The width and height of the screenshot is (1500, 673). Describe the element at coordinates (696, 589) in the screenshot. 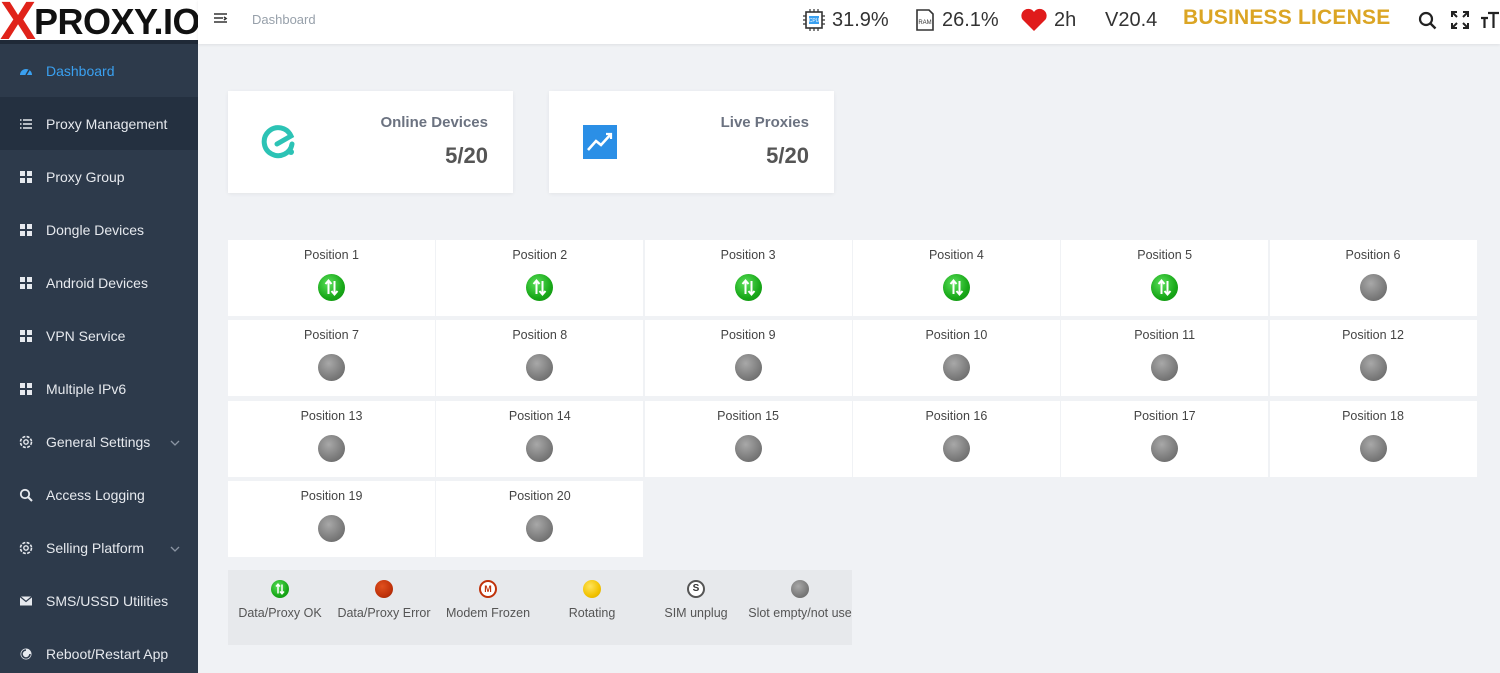

I see `sim-unplug-icon: S` at that location.